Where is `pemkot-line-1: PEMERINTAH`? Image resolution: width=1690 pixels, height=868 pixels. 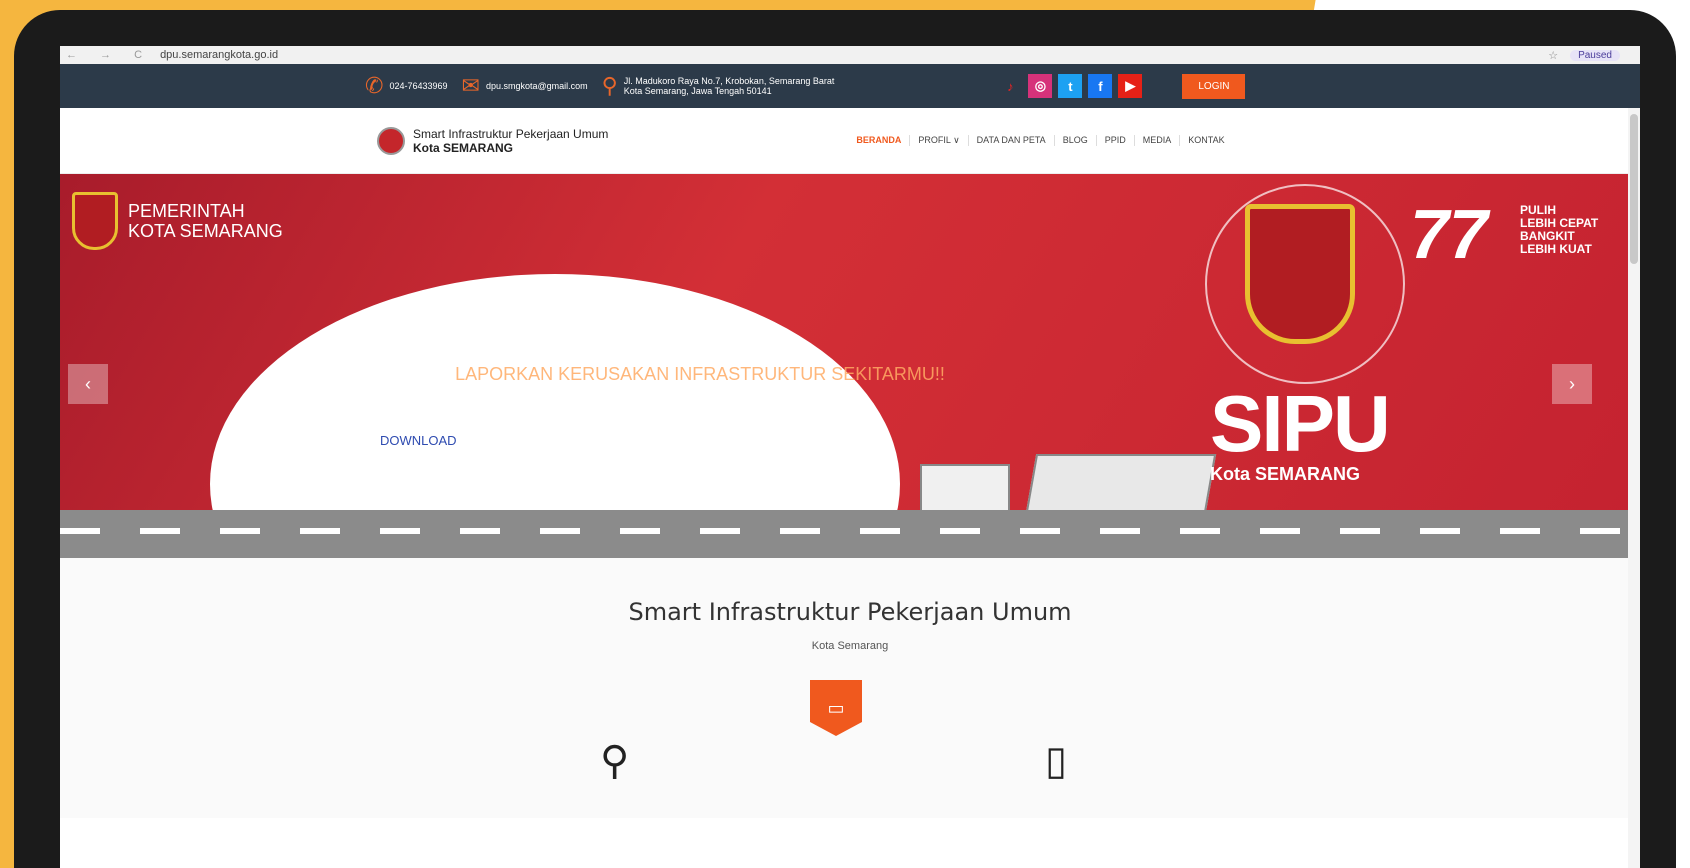 pemkot-line-1: PEMERINTAH is located at coordinates (186, 211).